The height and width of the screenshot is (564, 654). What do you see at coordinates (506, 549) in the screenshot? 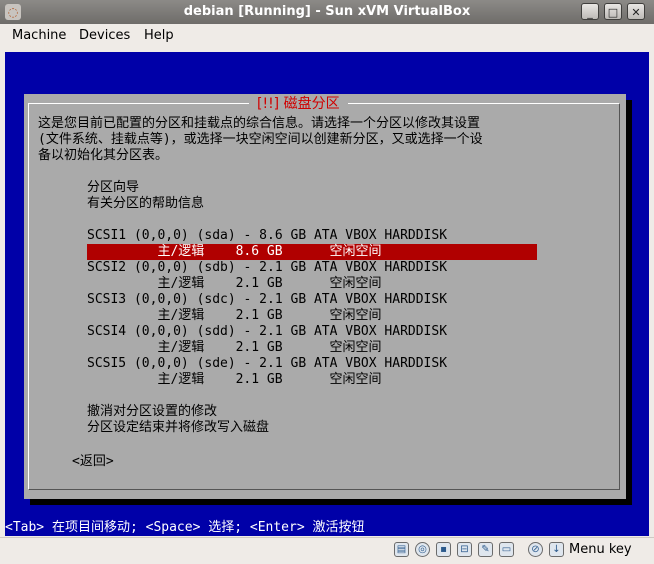
I see `shared-folder-icon: ▭` at bounding box center [506, 549].